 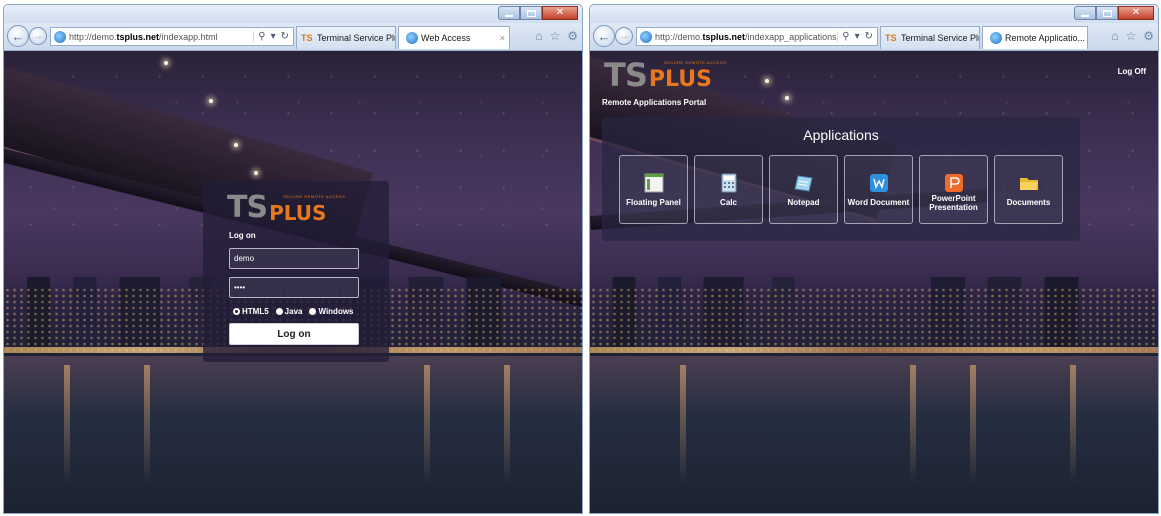 What do you see at coordinates (729, 183) in the screenshot?
I see `calculator-icon` at bounding box center [729, 183].